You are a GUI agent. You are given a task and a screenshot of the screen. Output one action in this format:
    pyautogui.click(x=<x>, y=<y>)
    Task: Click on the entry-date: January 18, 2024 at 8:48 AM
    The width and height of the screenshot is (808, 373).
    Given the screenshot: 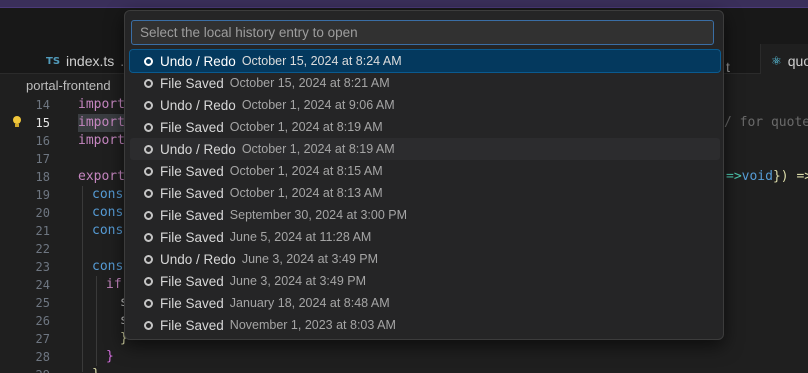 What is the action you would take?
    pyautogui.click(x=309, y=303)
    